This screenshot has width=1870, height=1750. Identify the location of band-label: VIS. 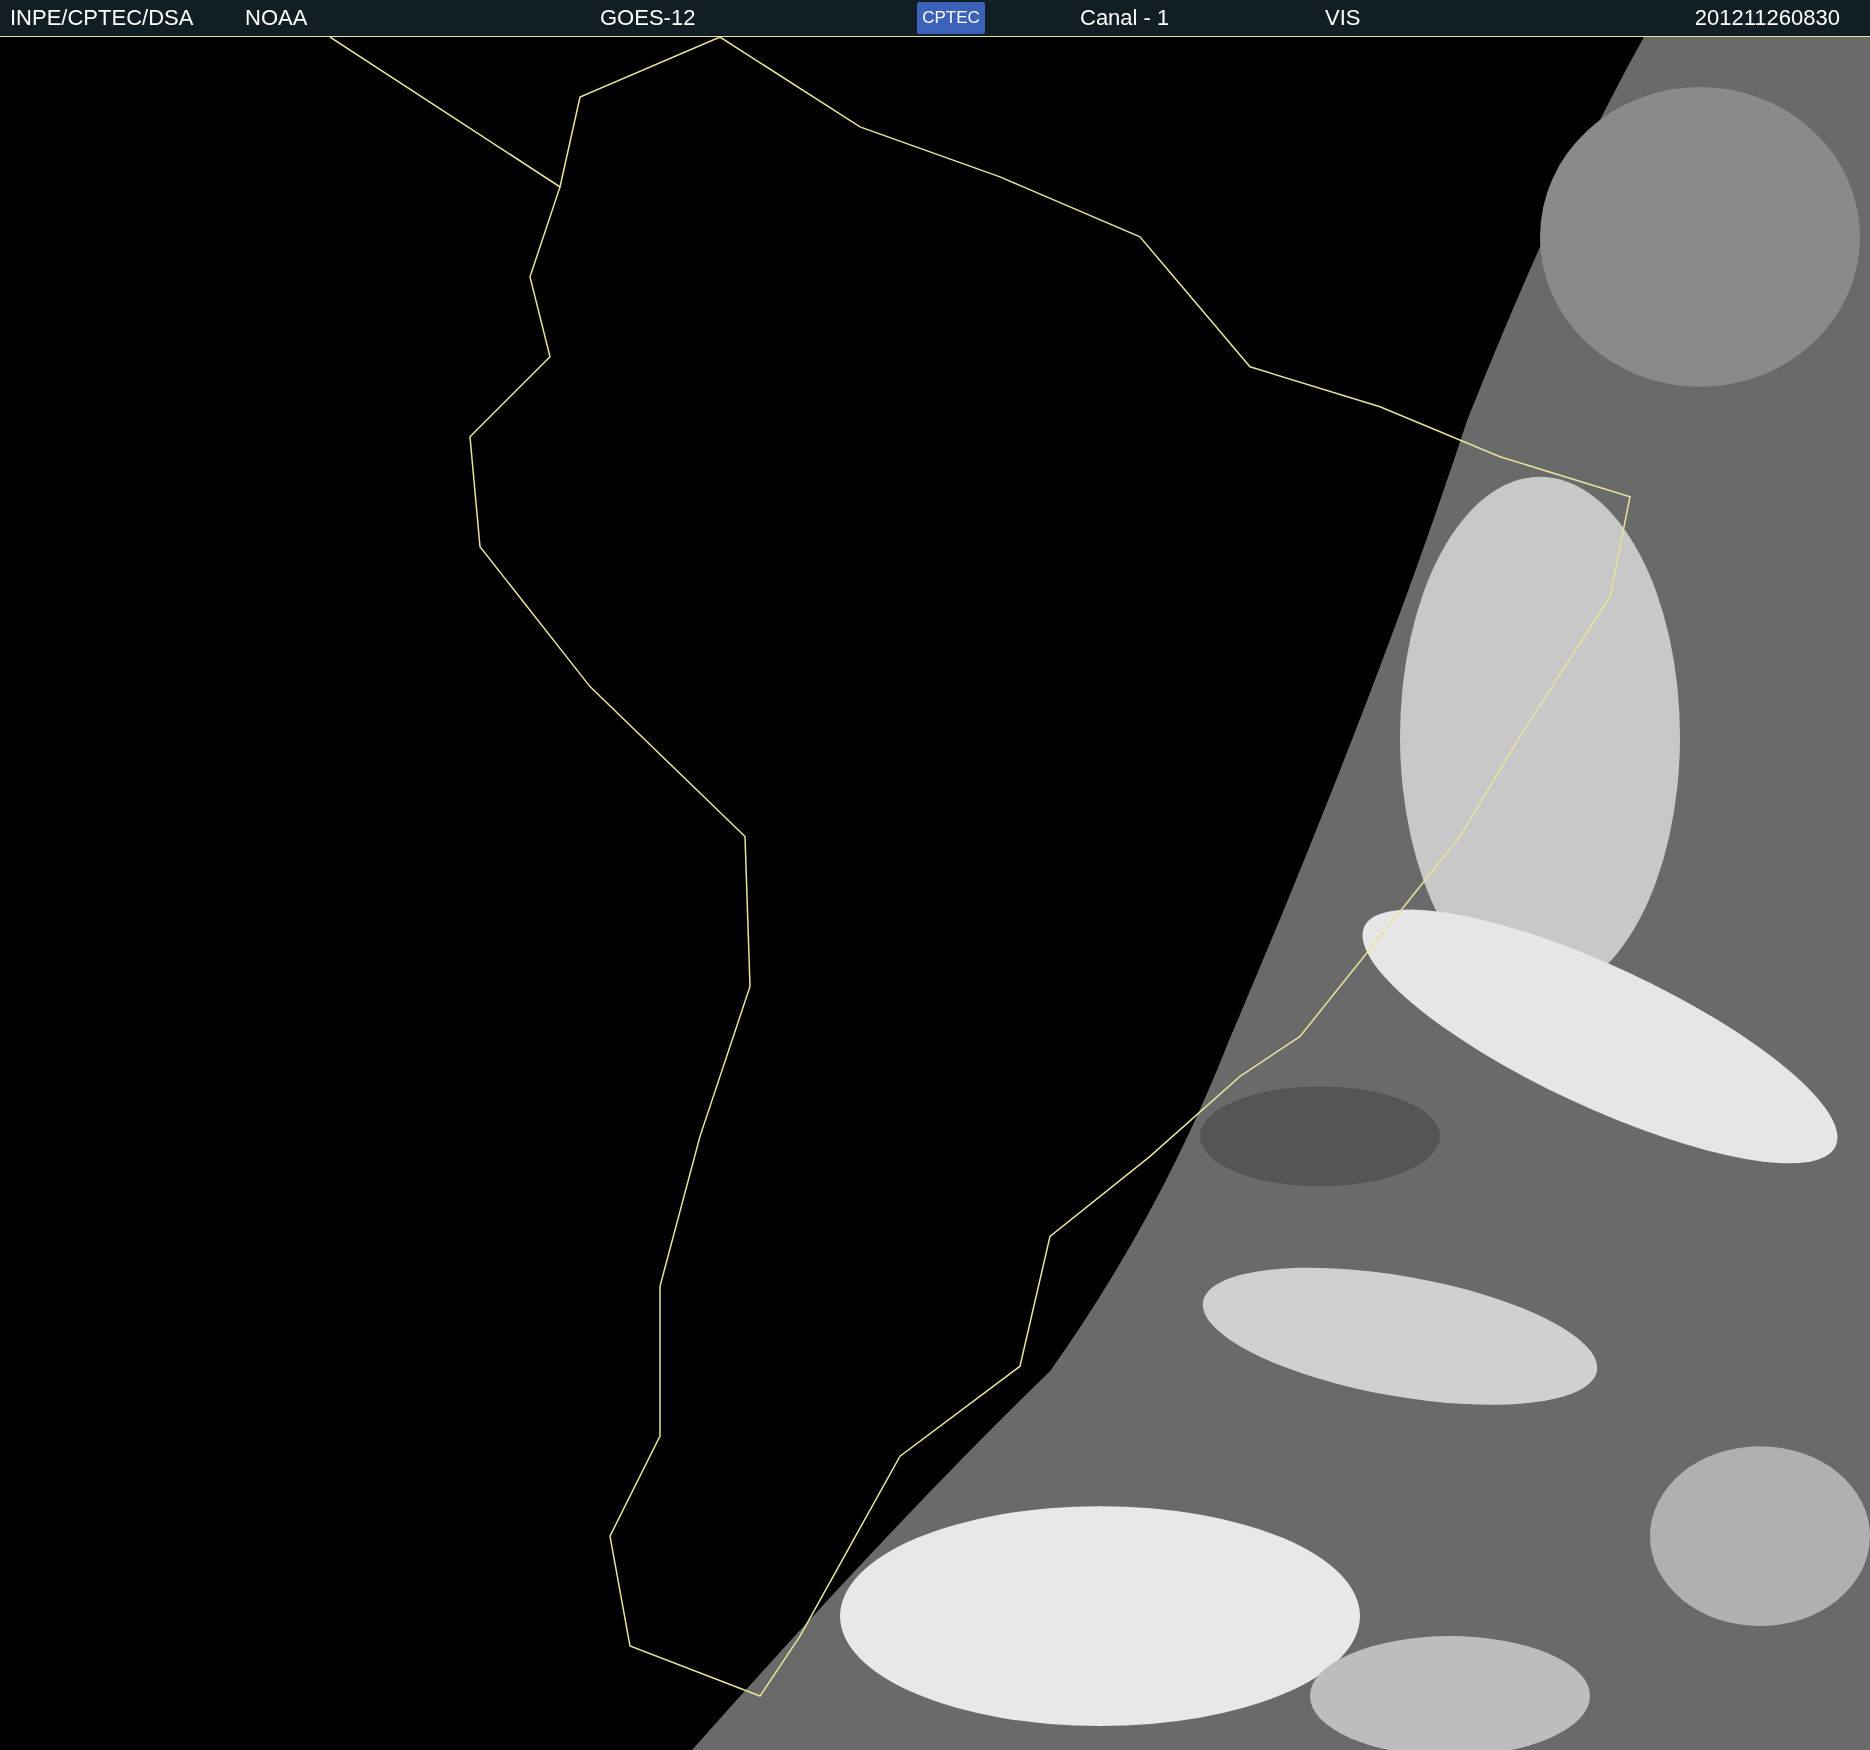
(1343, 18).